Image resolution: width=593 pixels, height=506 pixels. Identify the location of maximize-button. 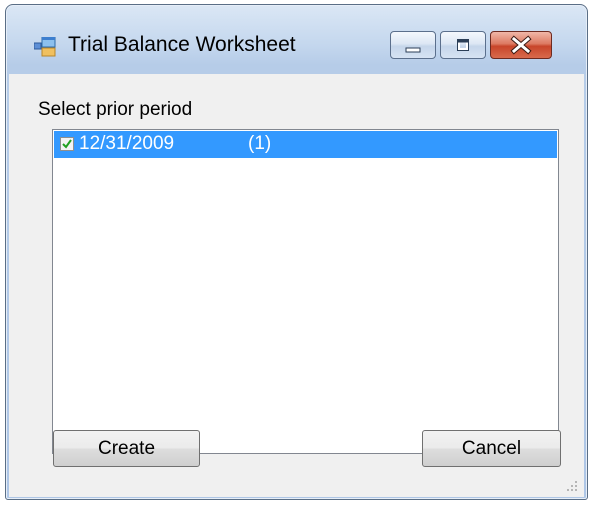
(463, 45).